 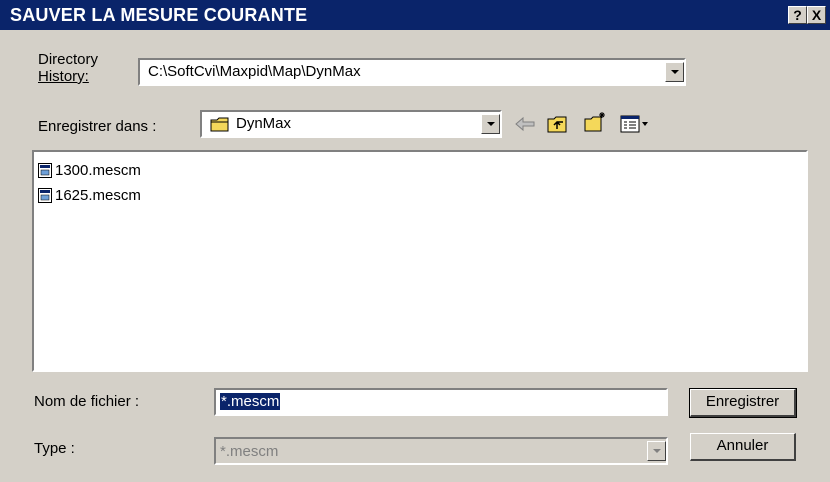 I want to click on directory-history-label-line2: History:, so click(x=63, y=76).